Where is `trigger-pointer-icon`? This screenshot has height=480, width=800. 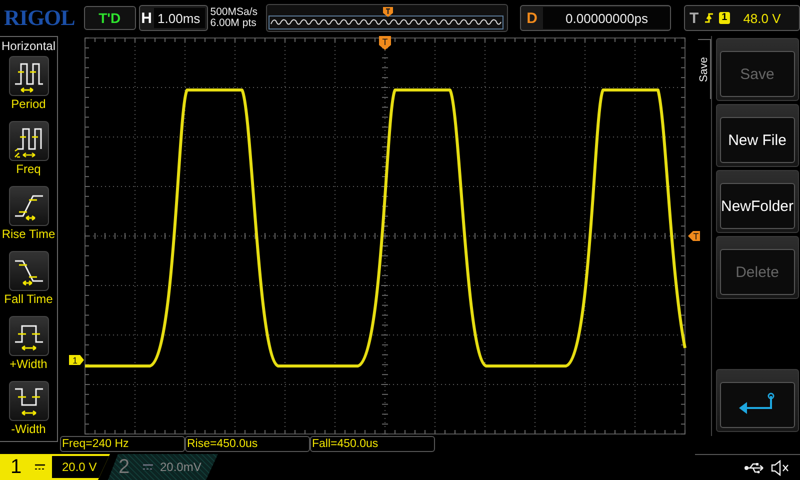 trigger-pointer-icon is located at coordinates (388, 12).